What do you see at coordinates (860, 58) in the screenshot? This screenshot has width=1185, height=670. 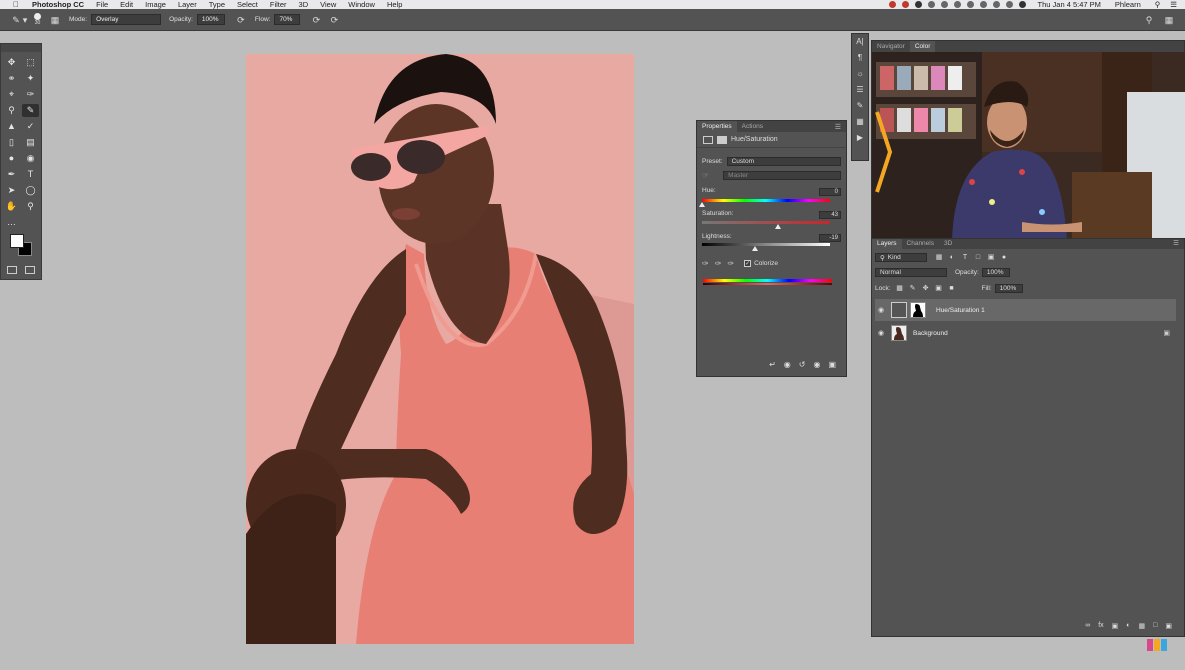 I see `paragraph-panel-icon: ¶` at bounding box center [860, 58].